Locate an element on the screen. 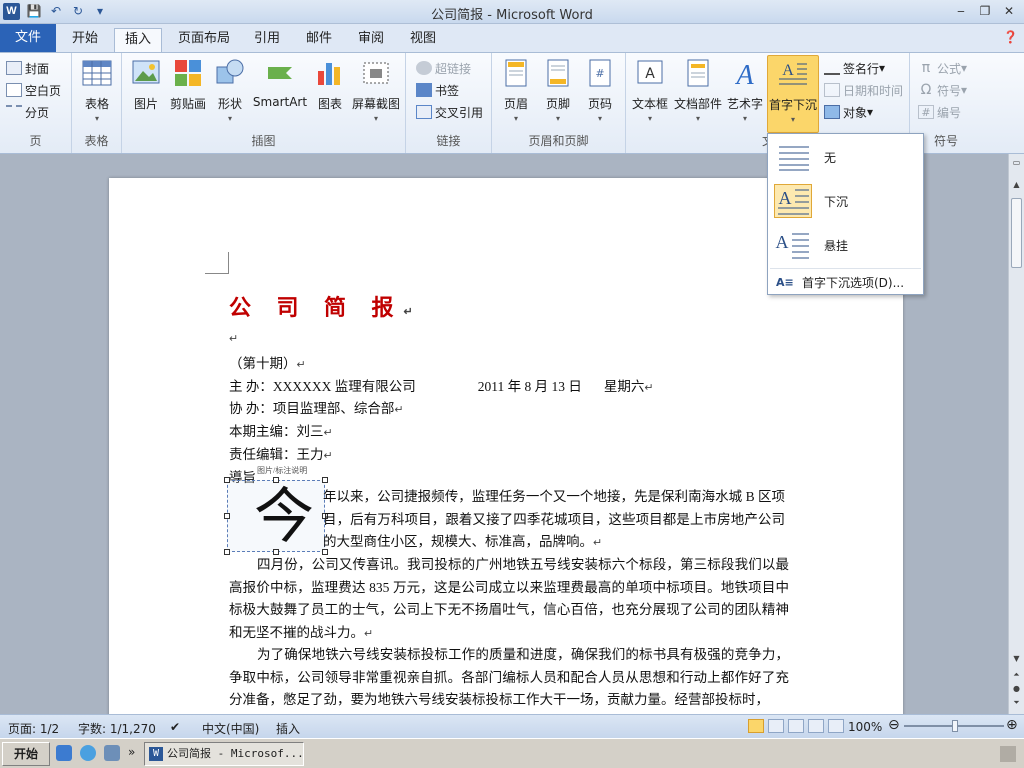 The width and height of the screenshot is (1024, 768). object-icon is located at coordinates (832, 112).